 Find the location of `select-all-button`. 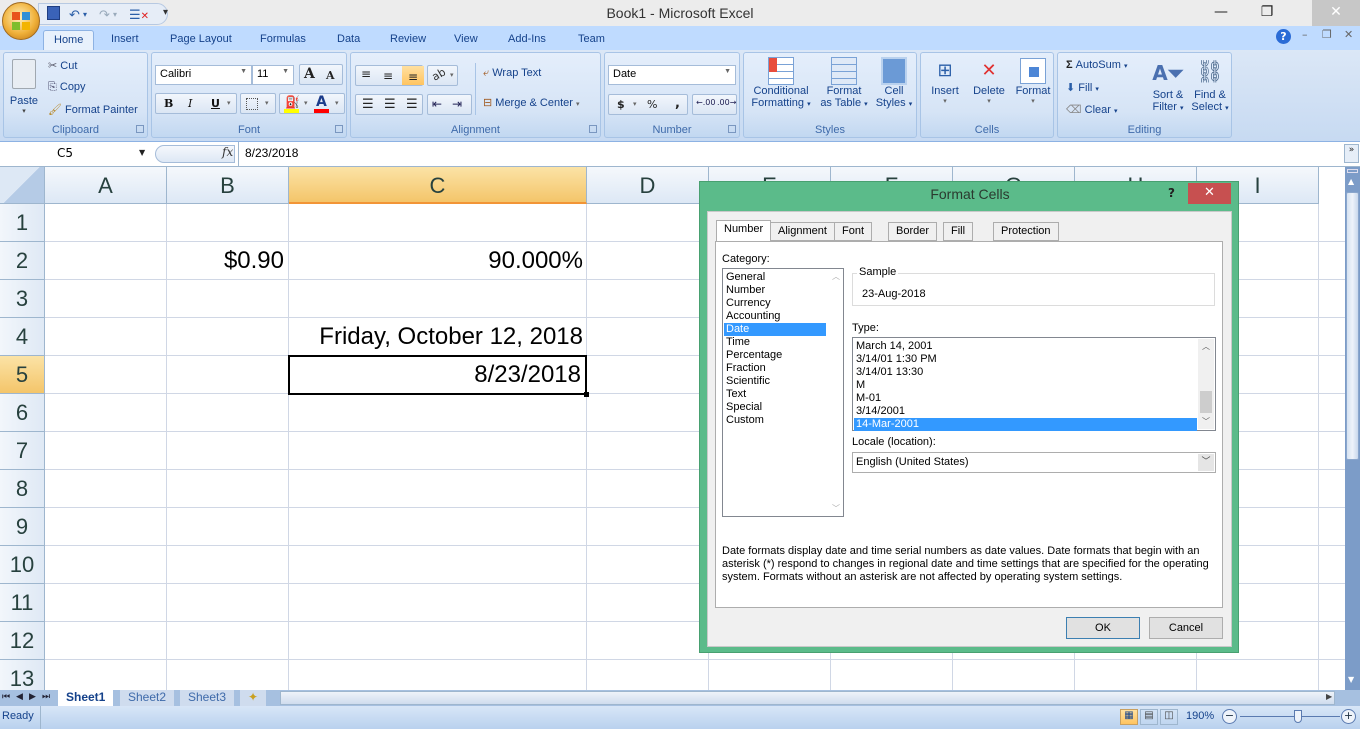

select-all-button is located at coordinates (22, 185).